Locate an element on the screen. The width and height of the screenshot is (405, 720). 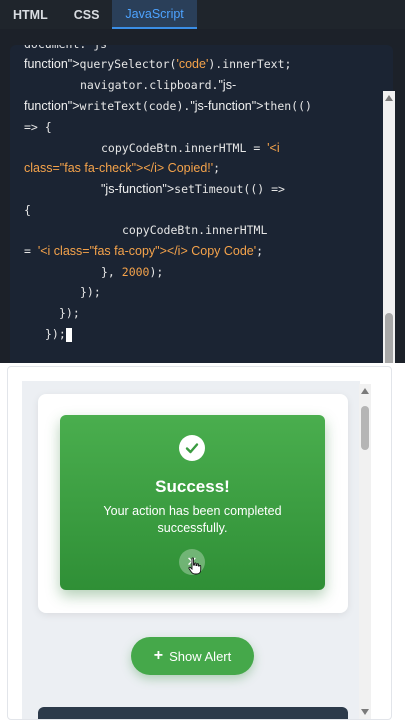
scroll-up-arrow-icon is located at coordinates (389, 98).